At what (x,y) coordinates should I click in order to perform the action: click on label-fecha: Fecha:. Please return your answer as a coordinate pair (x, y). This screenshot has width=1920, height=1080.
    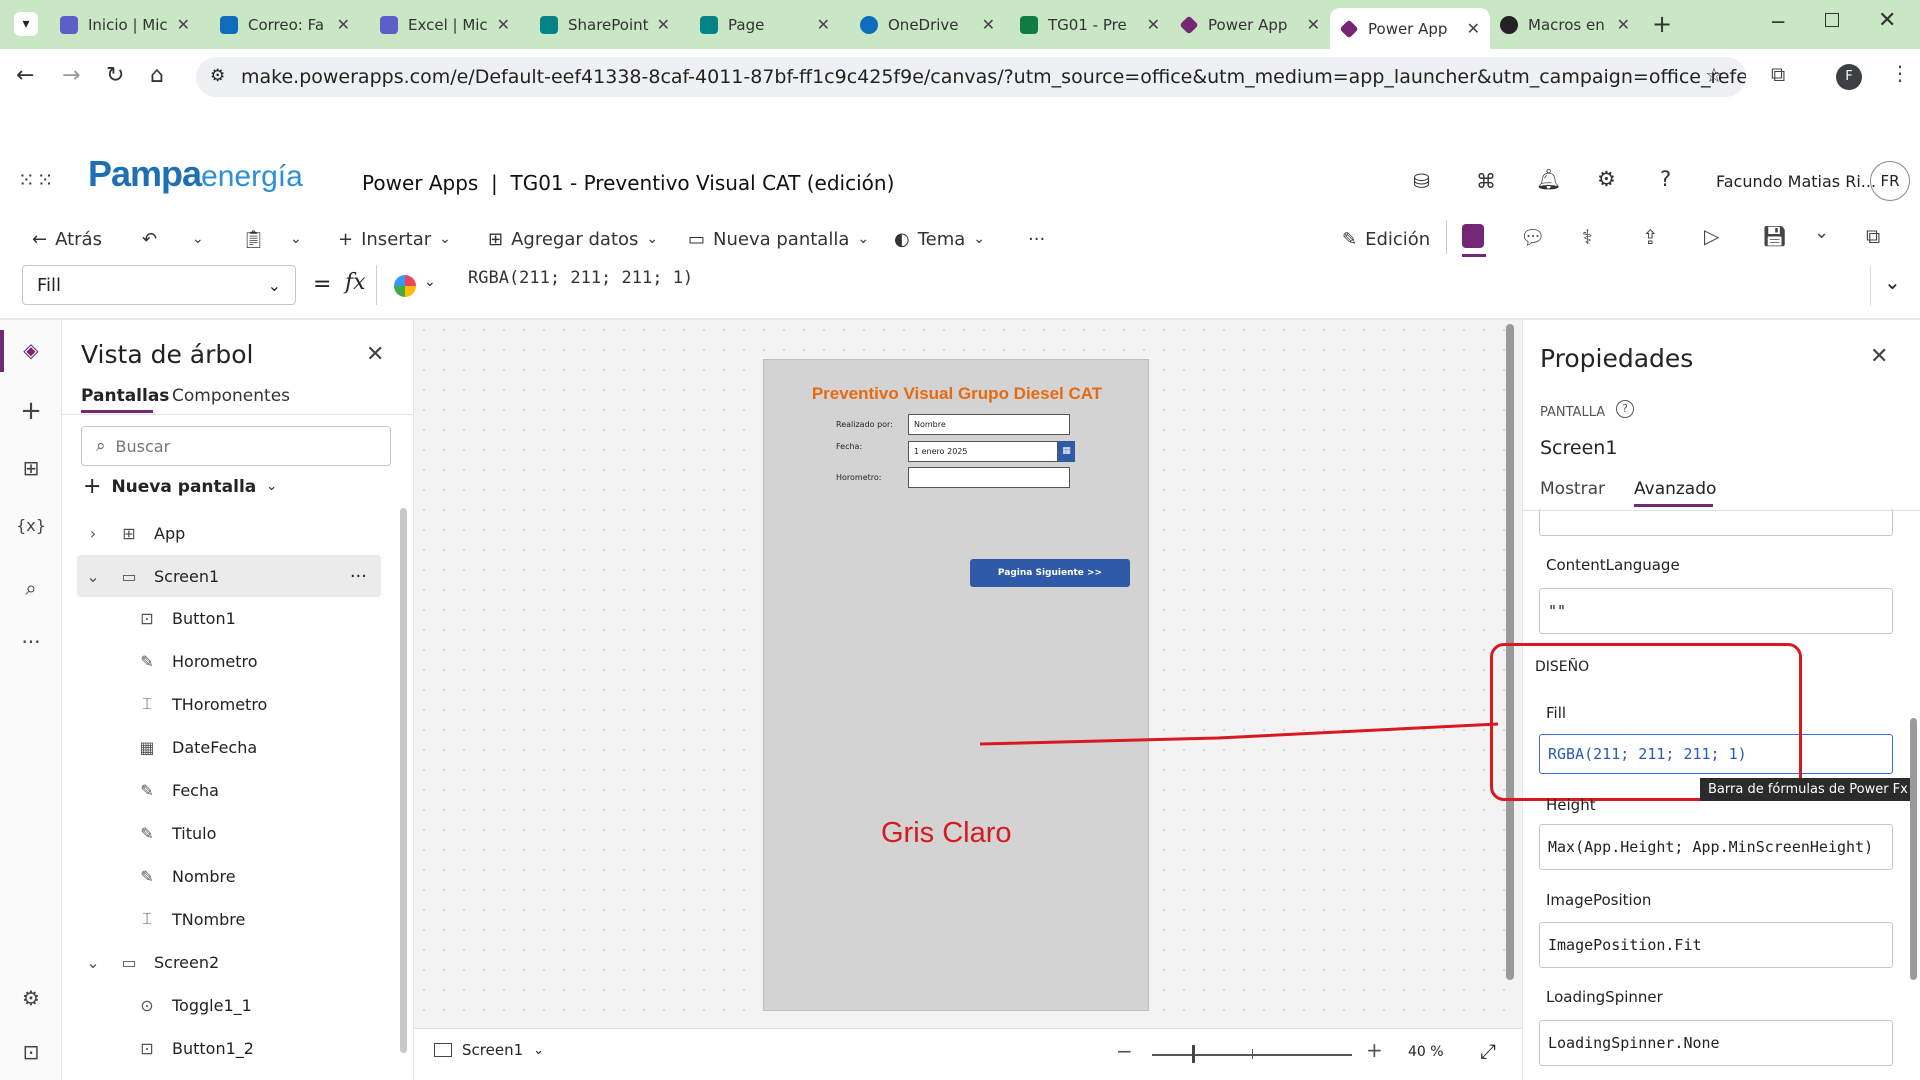
    Looking at the image, I should click on (849, 446).